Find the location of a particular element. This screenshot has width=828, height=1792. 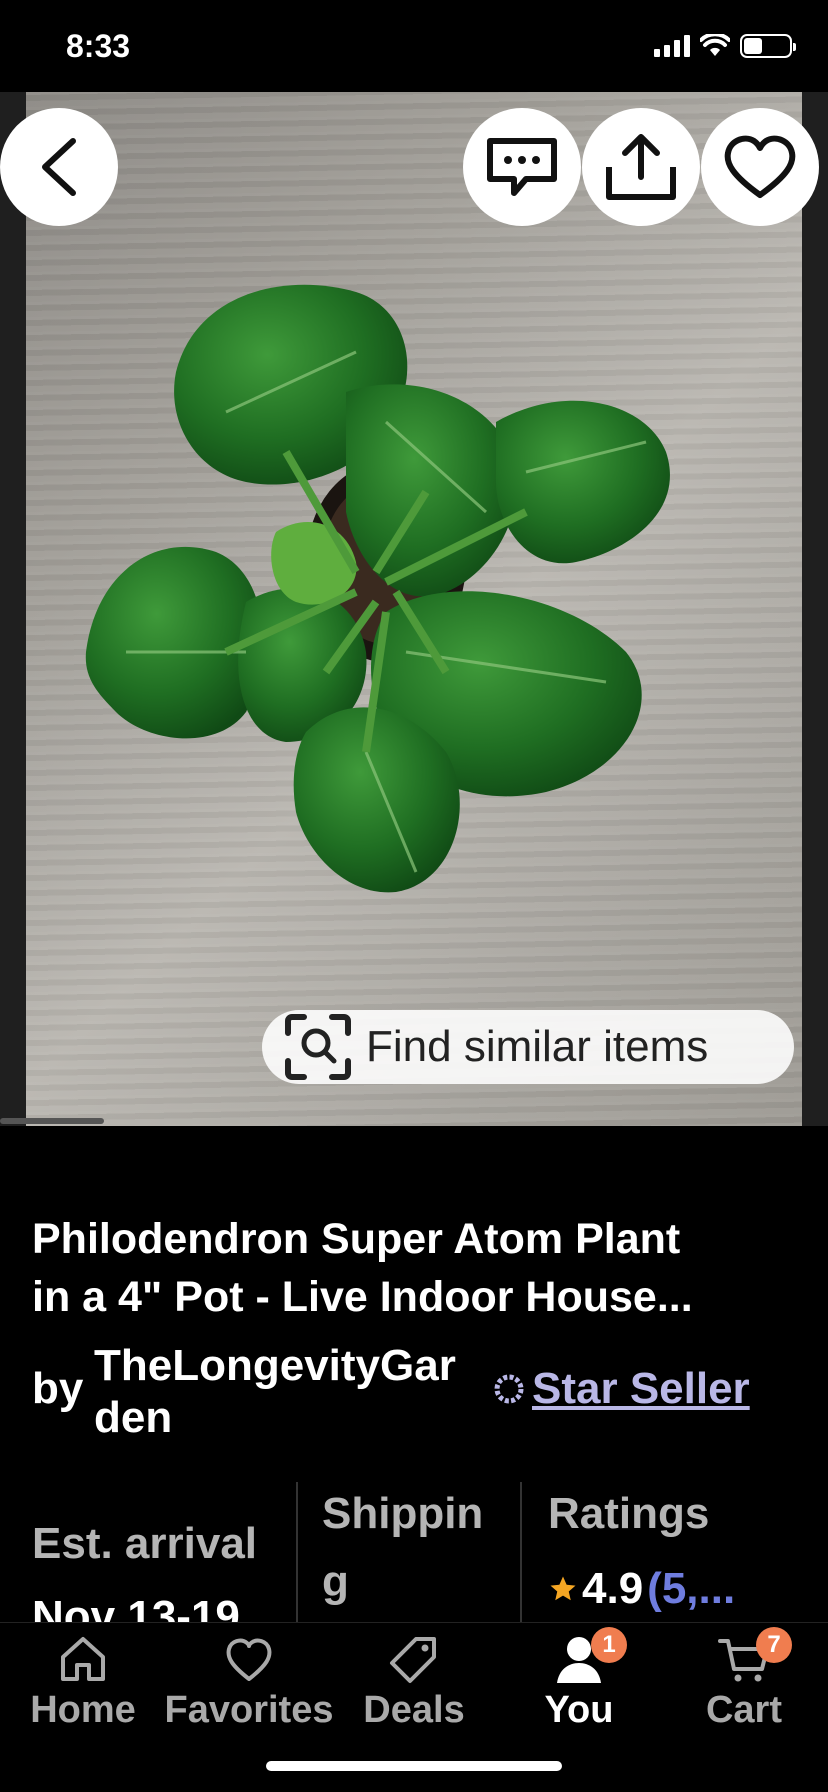

star-seller-badge-icon is located at coordinates (509, 1389).